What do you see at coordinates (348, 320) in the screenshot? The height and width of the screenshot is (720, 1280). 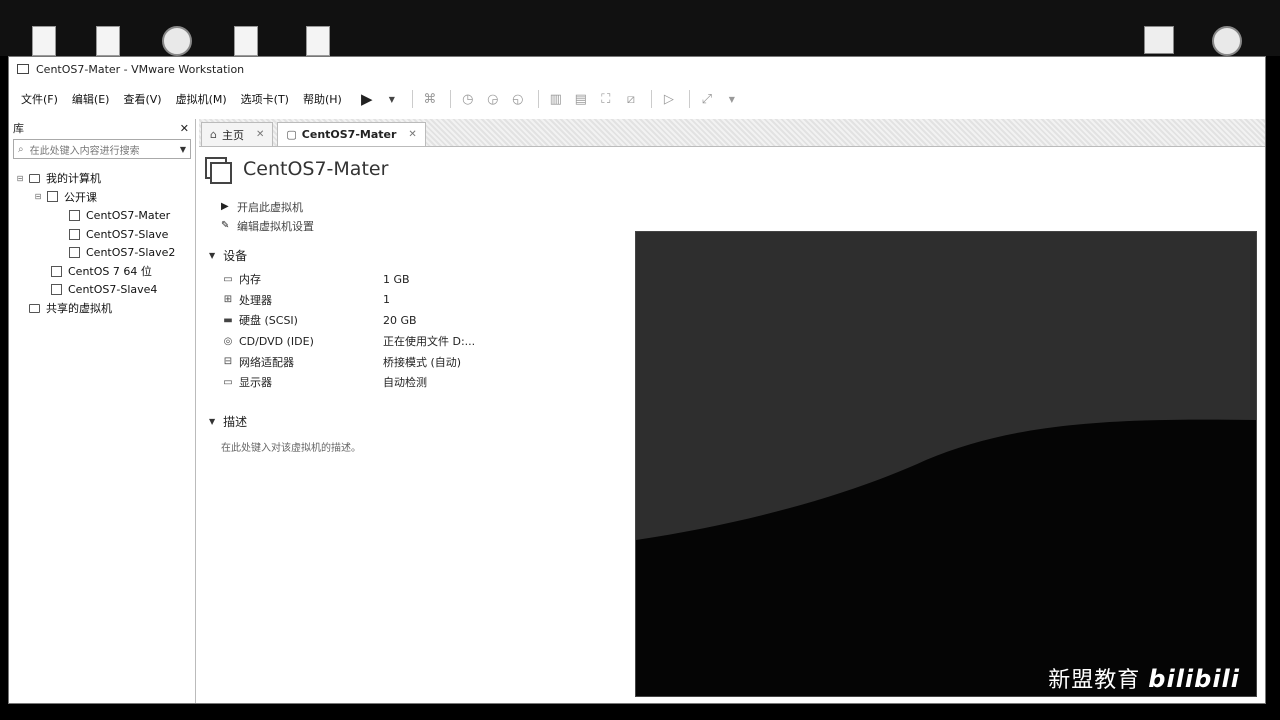 I see `device-row: ▬ 硬盘 (SCSI) 20 GB` at bounding box center [348, 320].